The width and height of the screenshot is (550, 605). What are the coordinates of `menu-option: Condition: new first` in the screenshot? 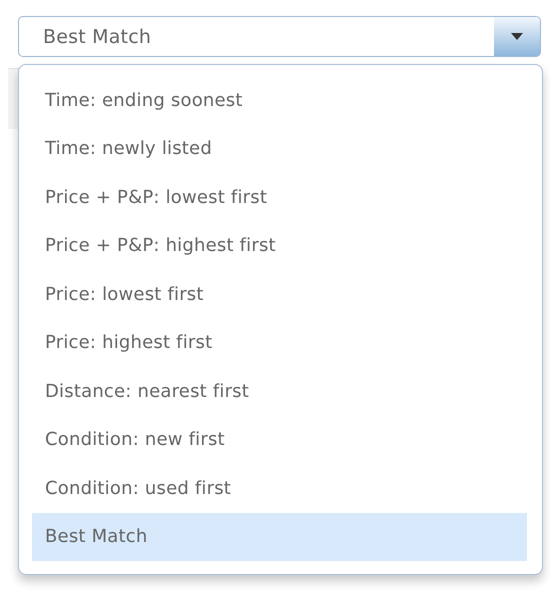 It's located at (279, 440).